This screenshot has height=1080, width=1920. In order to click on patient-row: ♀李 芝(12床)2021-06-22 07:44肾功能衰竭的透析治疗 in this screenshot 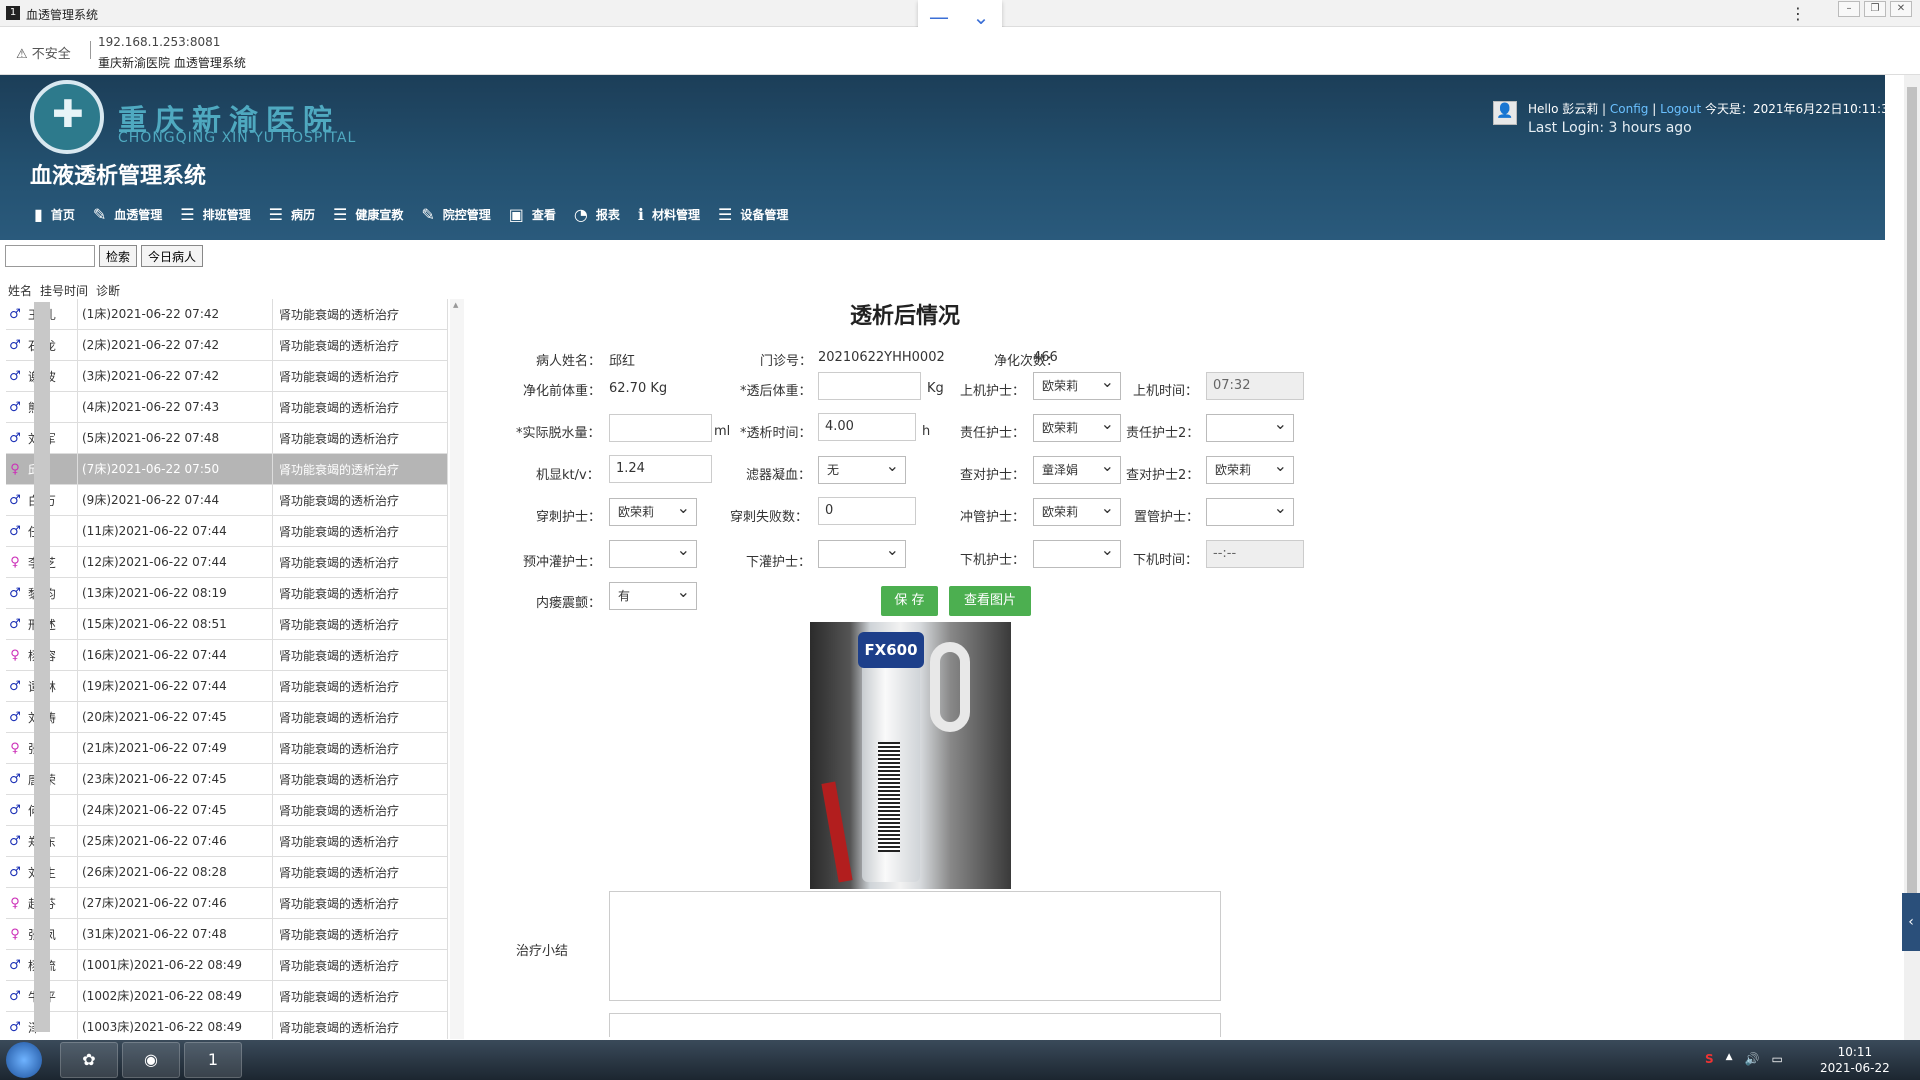, I will do `click(226, 562)`.